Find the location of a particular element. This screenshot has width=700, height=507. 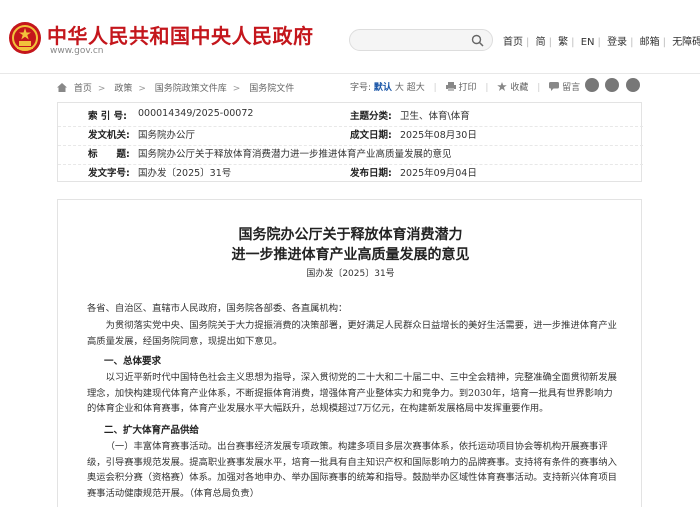

weibo-icon is located at coordinates (592, 85).